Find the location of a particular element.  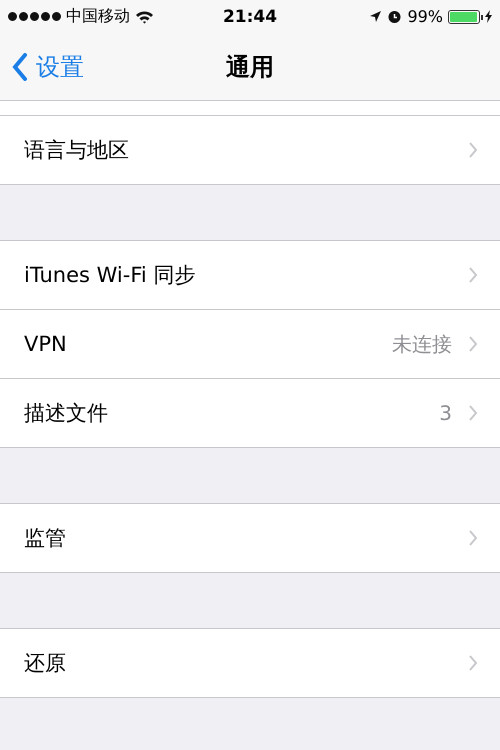

settings-row: VPN 未连接 is located at coordinates (250, 343).